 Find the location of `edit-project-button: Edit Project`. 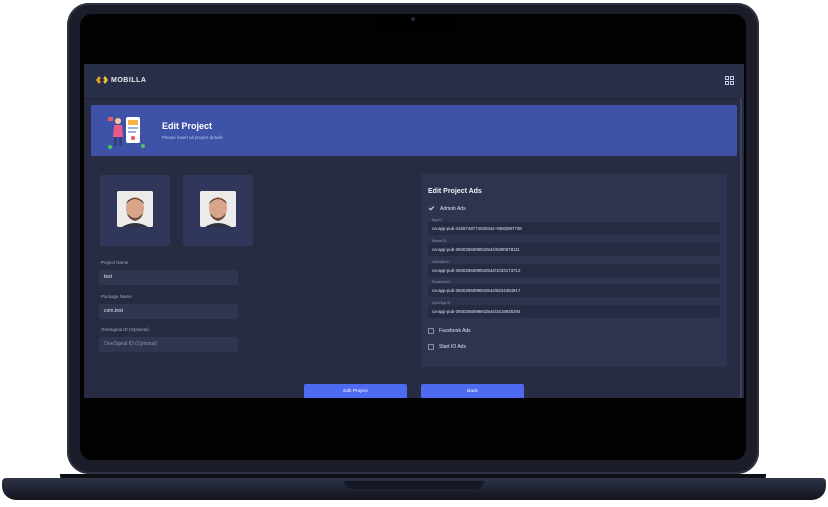

edit-project-button: Edit Project is located at coordinates (355, 391).